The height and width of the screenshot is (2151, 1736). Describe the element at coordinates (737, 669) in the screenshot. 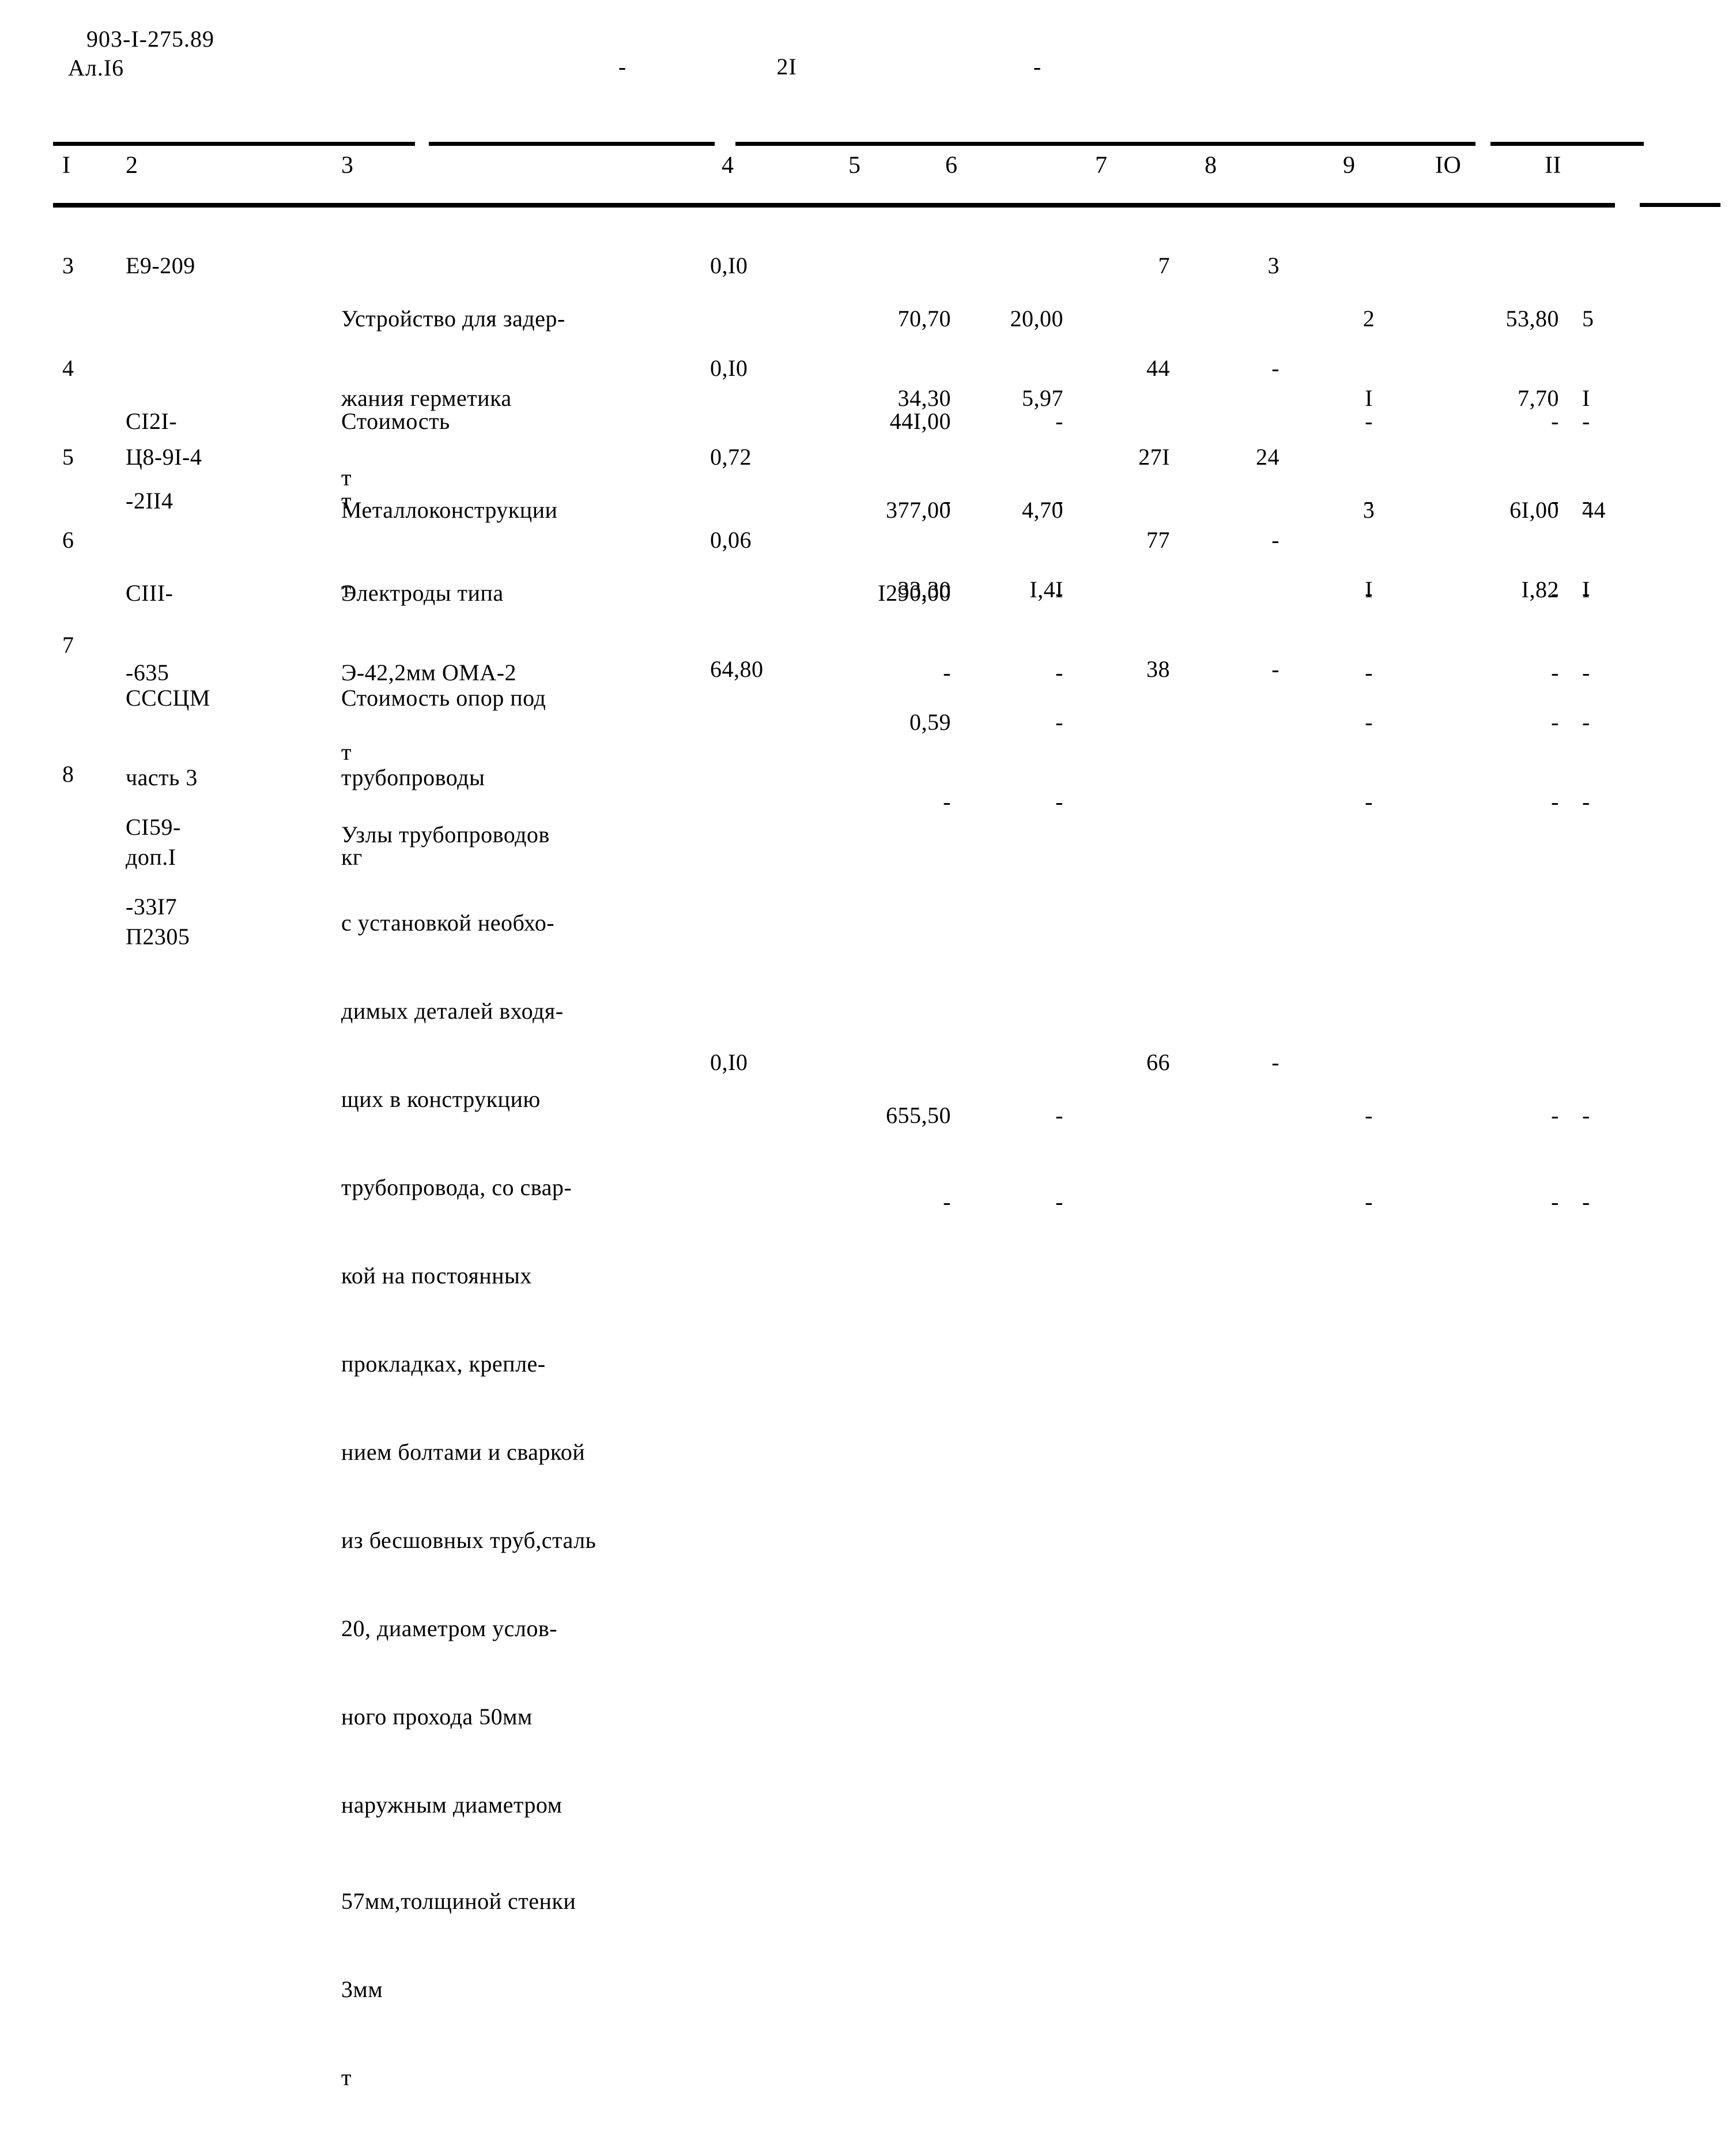

I see `cell-col4: 64,80` at that location.